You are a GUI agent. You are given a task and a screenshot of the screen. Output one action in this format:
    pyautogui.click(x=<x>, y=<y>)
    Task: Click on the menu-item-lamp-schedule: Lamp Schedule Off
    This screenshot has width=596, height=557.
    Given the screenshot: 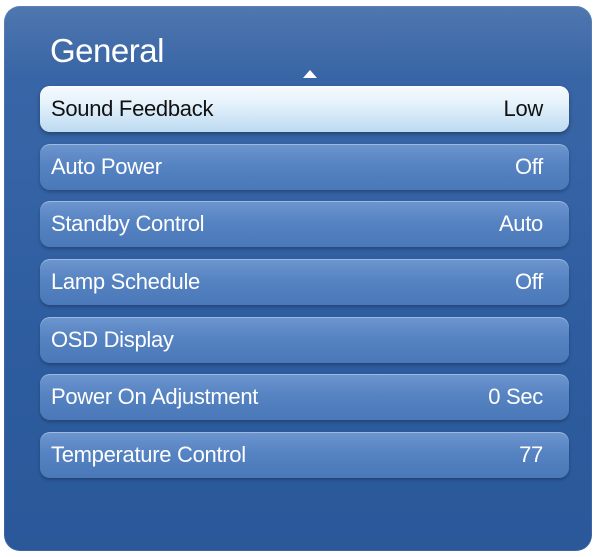 What is the action you would take?
    pyautogui.click(x=304, y=282)
    